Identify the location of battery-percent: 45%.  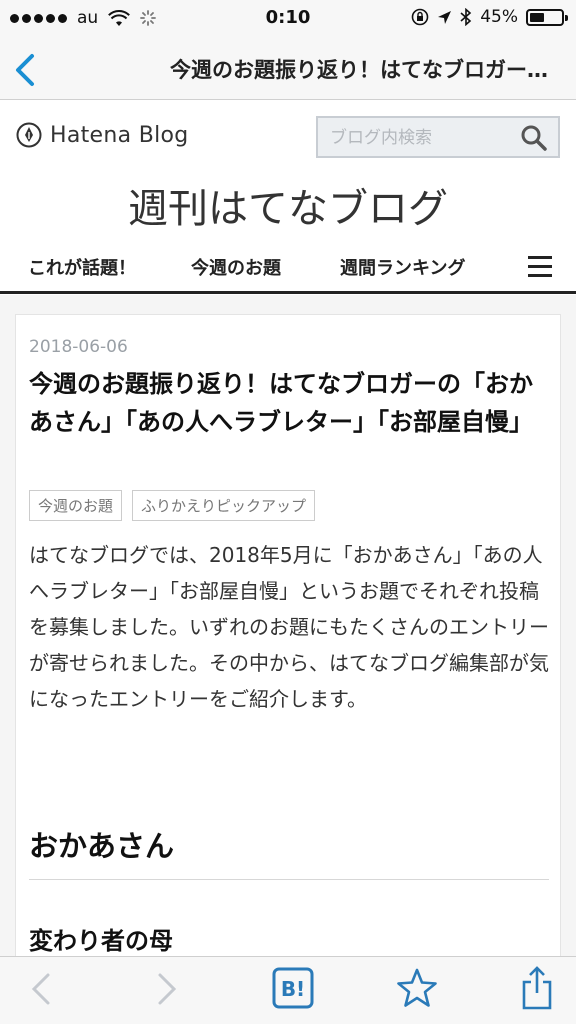
(499, 17).